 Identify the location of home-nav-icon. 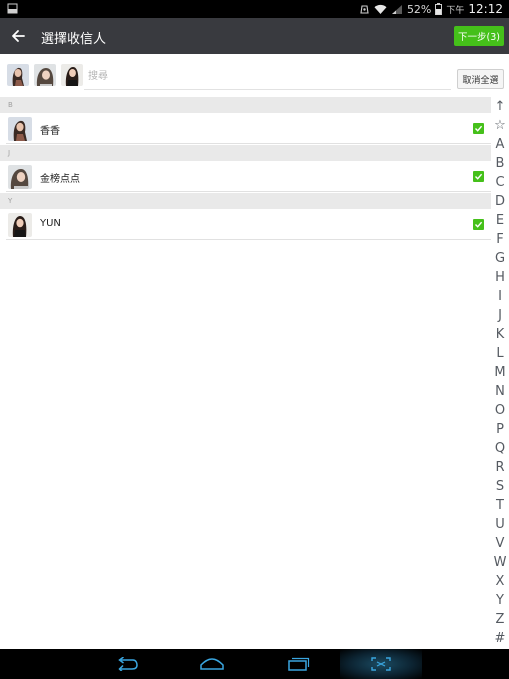
(212, 664).